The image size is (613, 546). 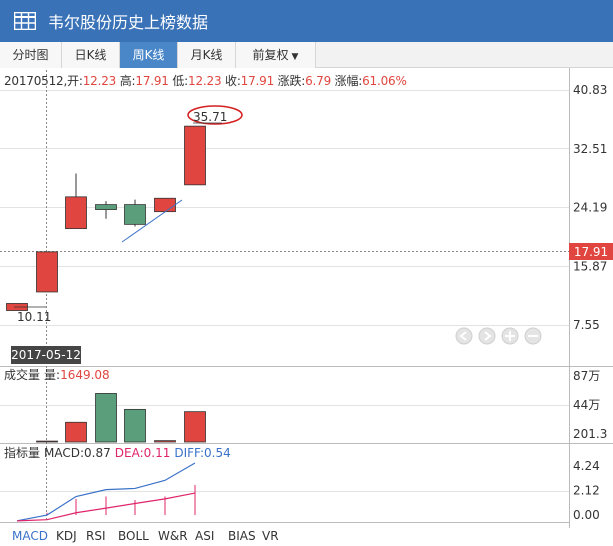 What do you see at coordinates (173, 536) in the screenshot?
I see `indicator-tab-wr: W&R` at bounding box center [173, 536].